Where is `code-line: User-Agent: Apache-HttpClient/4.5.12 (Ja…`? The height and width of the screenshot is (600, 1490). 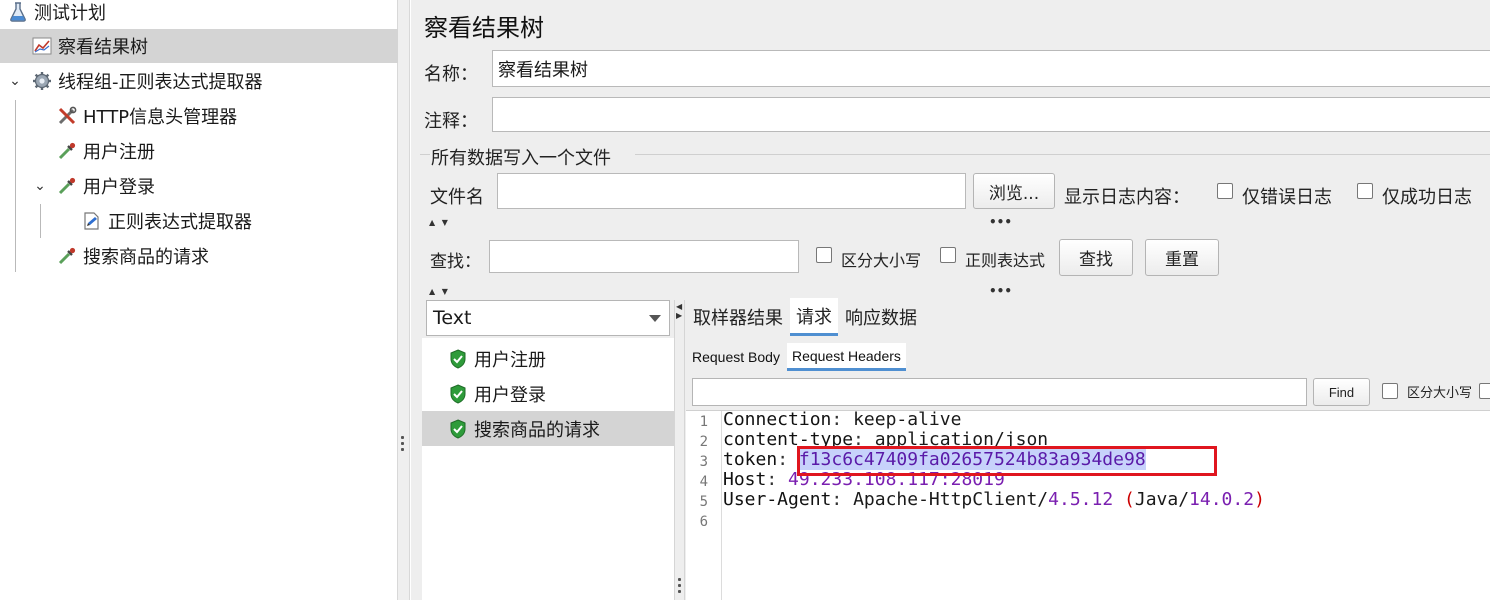 code-line: User-Agent: Apache-HttpClient/4.5.12 (Ja… is located at coordinates (994, 499).